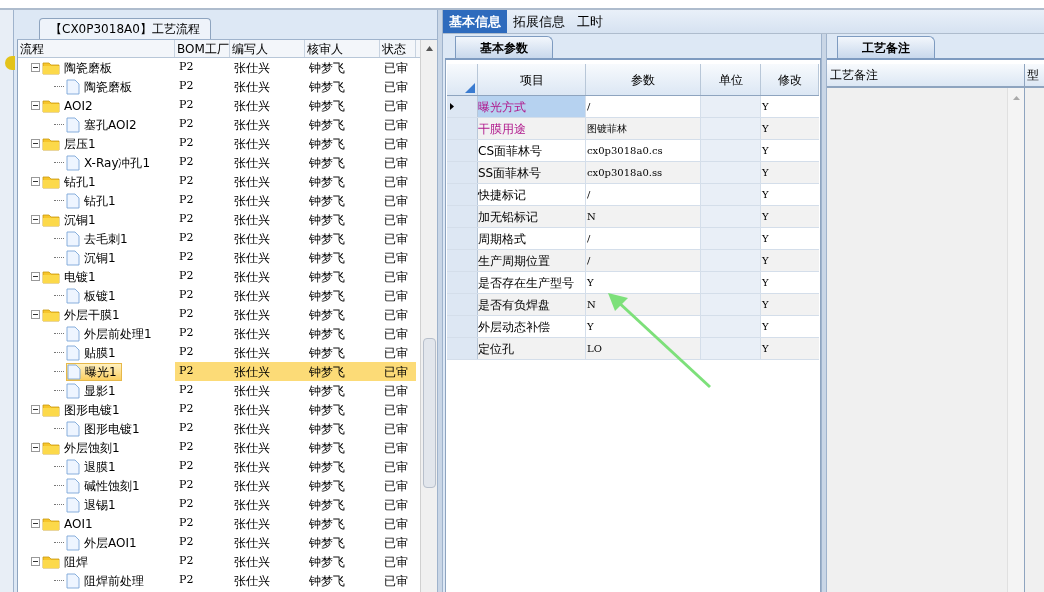 The height and width of the screenshot is (592, 1044). What do you see at coordinates (267, 48) in the screenshot?
I see `column-header: 编写人` at bounding box center [267, 48].